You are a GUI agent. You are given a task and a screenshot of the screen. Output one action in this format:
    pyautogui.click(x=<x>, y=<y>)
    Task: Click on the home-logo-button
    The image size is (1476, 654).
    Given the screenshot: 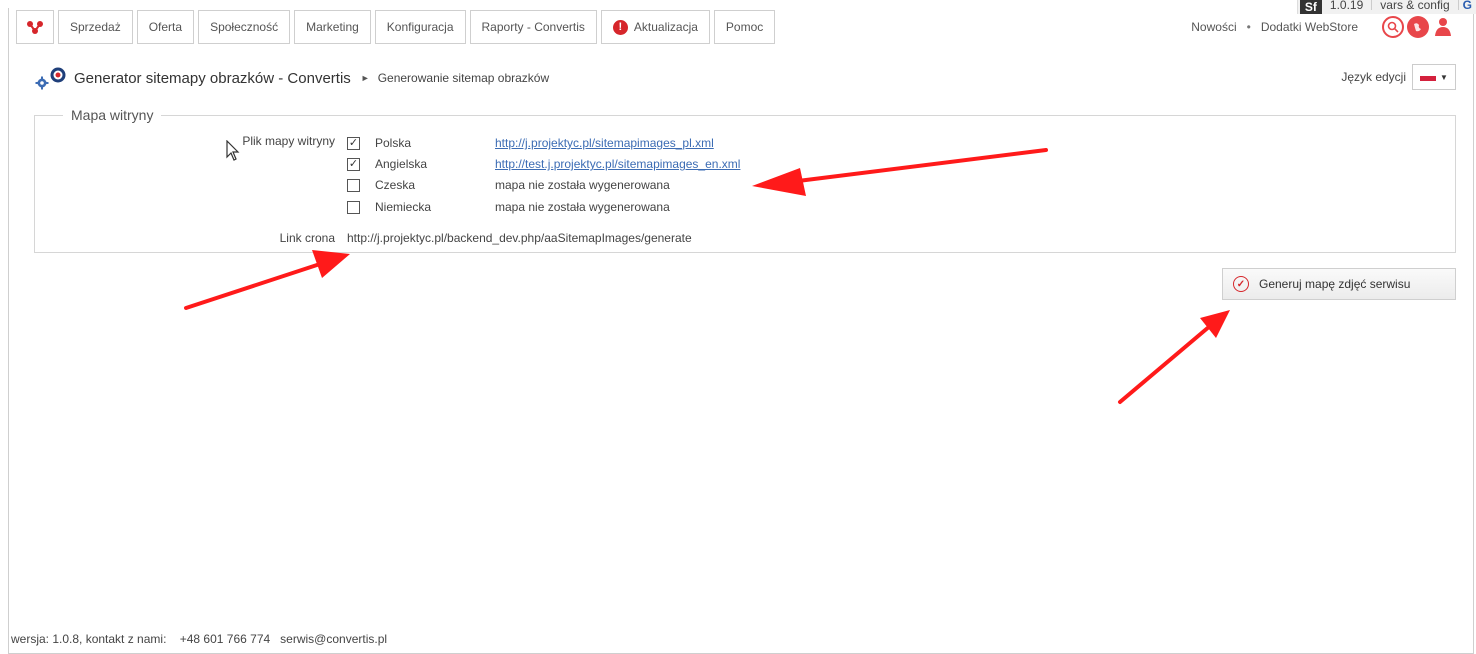 What is the action you would take?
    pyautogui.click(x=35, y=27)
    